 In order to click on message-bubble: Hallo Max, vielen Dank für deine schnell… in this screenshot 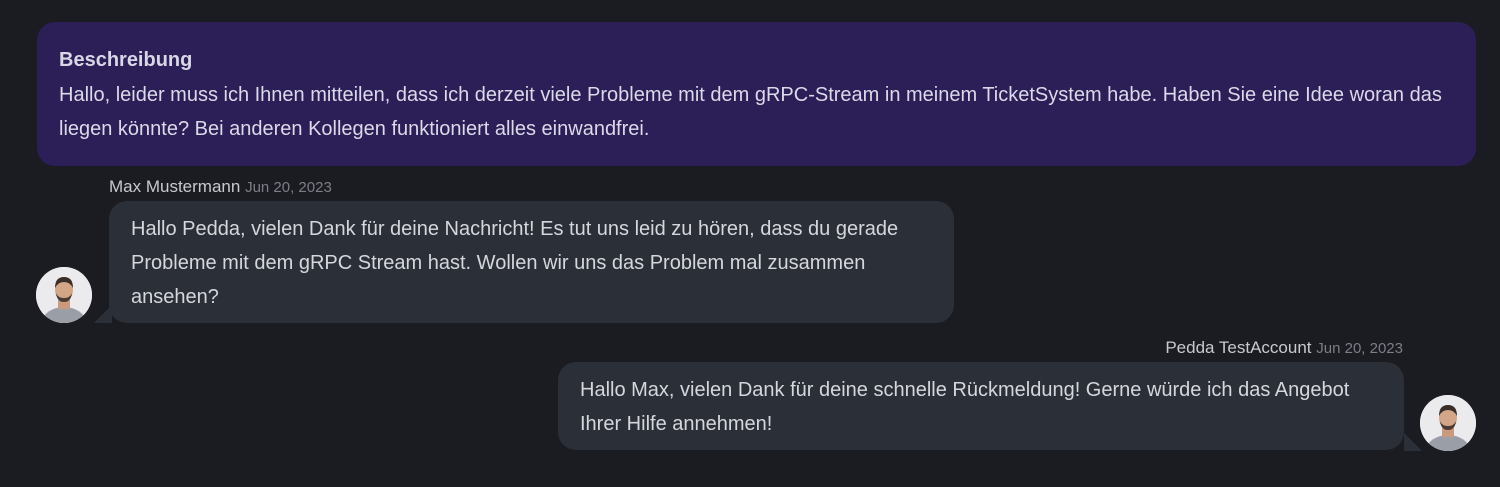, I will do `click(981, 406)`.